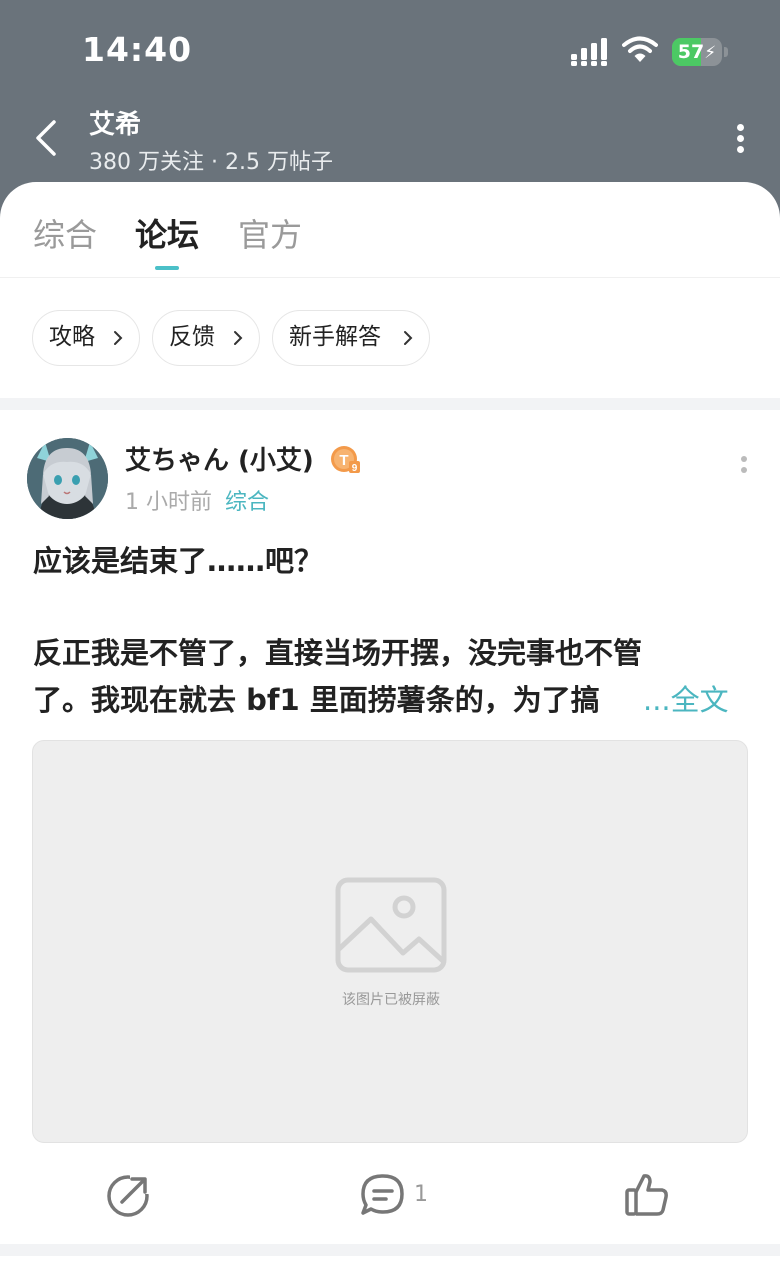 Image resolution: width=780 pixels, height=1264 pixels. What do you see at coordinates (72, 337) in the screenshot?
I see `chip-label: 攻略` at bounding box center [72, 337].